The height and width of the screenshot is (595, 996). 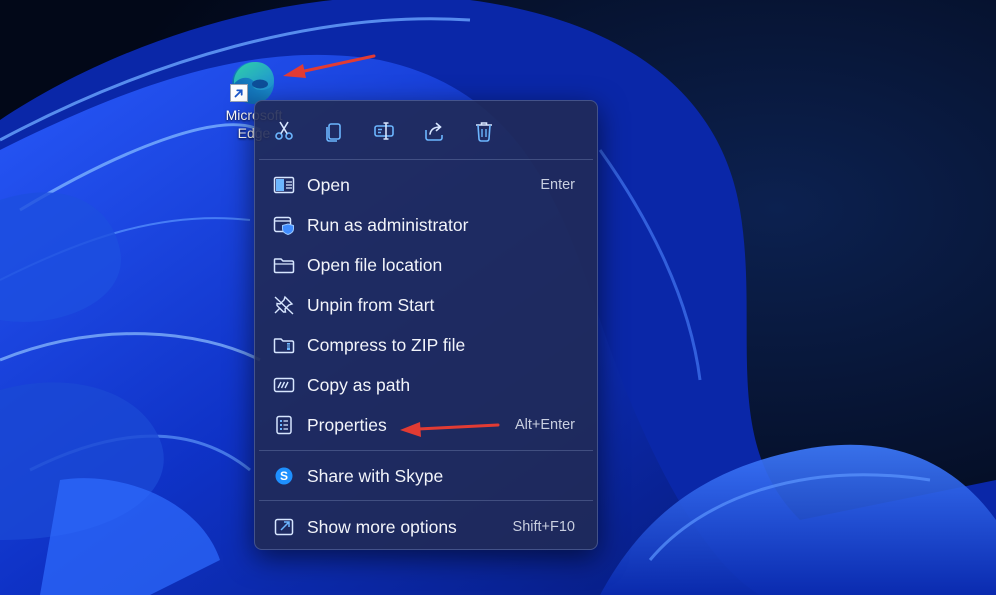 What do you see at coordinates (544, 425) in the screenshot?
I see `menu-item-shortcut: Alt+Enter` at bounding box center [544, 425].